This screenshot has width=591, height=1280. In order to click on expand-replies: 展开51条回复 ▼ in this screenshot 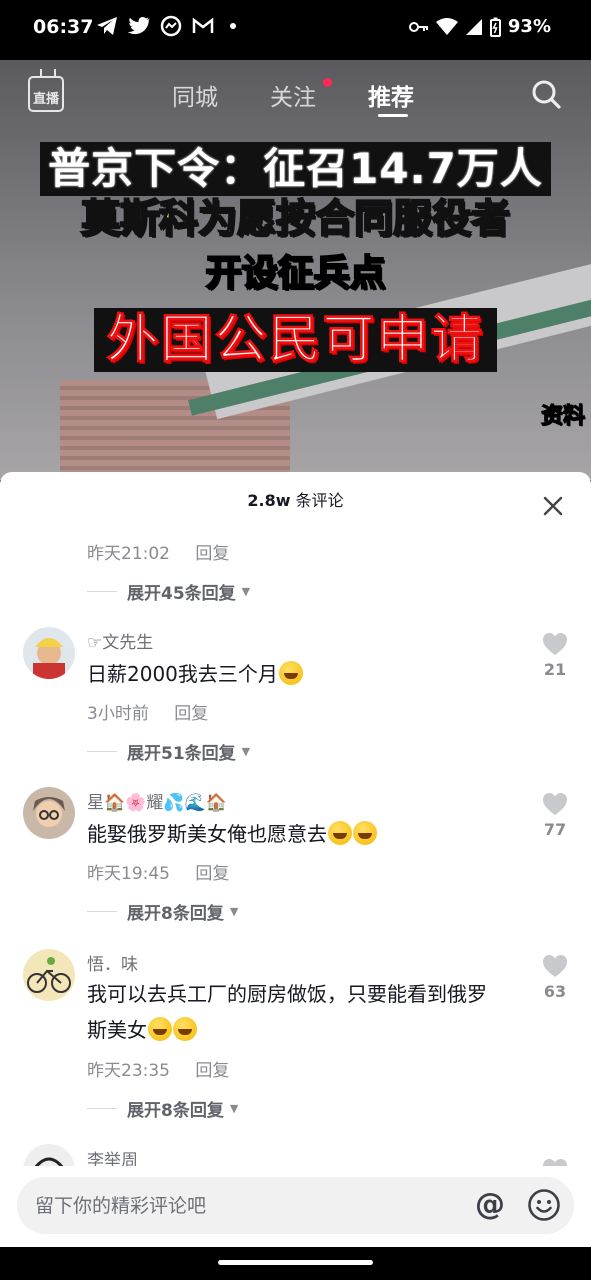, I will do `click(168, 751)`.